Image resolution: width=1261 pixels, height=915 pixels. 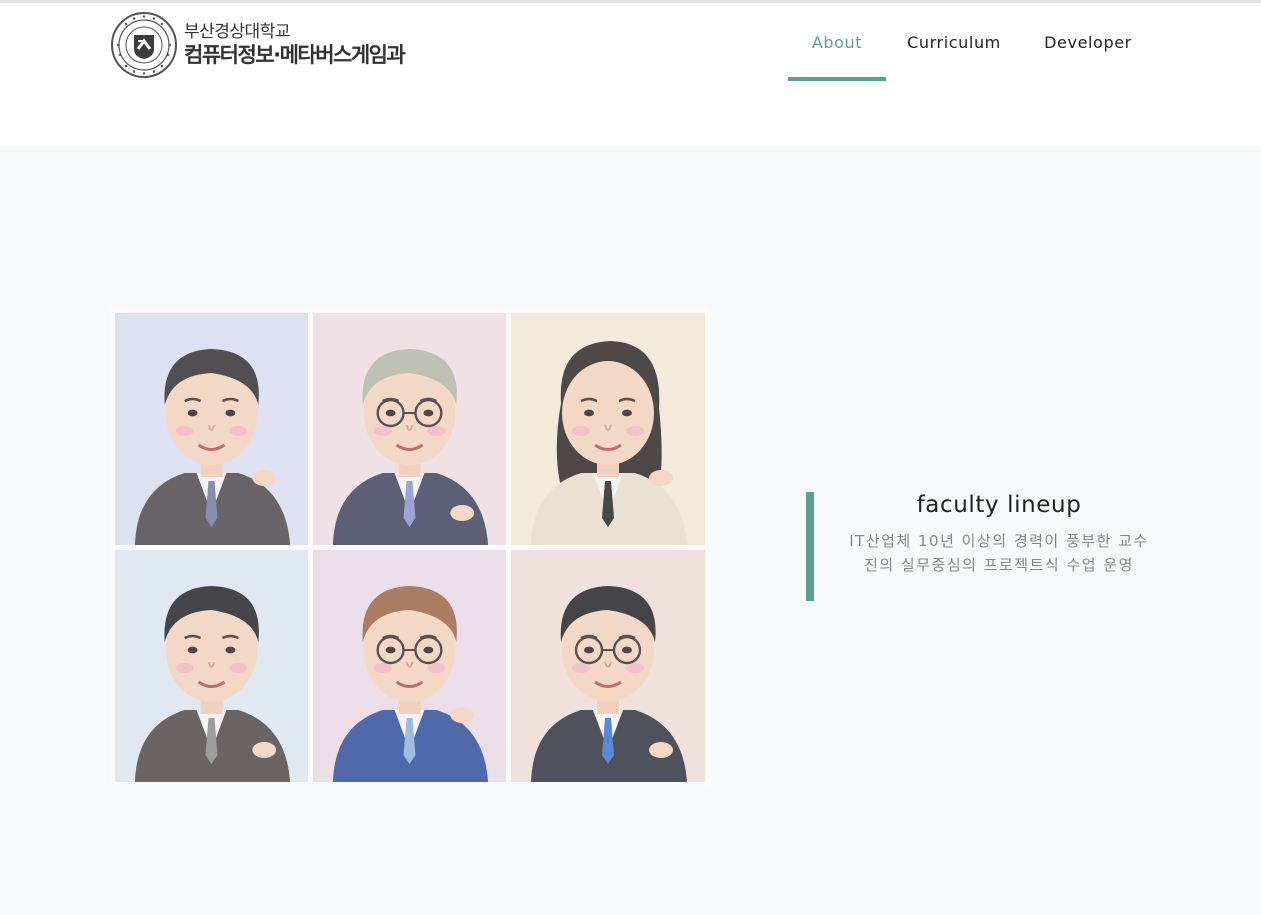 I want to click on faculty-title: faculty lineup, so click(x=999, y=505).